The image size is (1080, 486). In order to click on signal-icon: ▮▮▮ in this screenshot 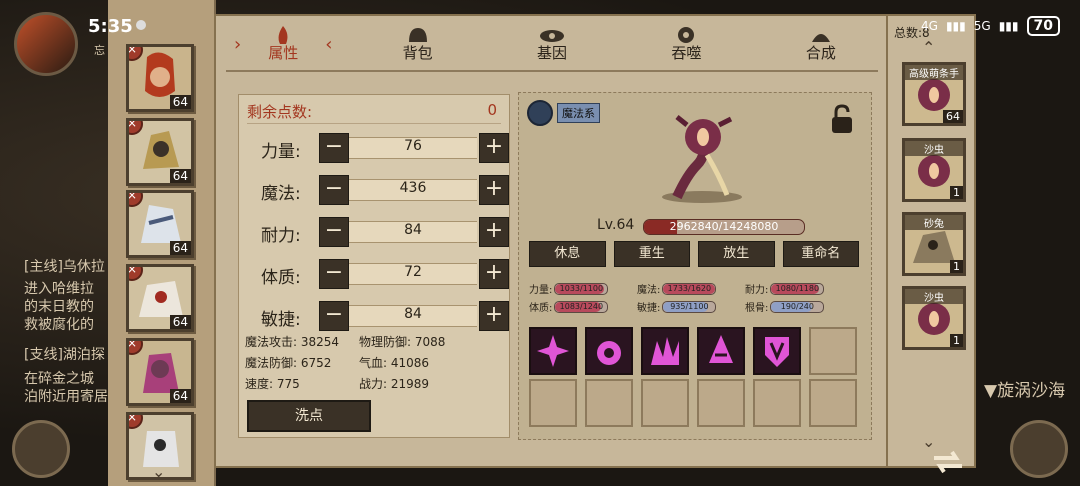, I will do `click(955, 26)`.